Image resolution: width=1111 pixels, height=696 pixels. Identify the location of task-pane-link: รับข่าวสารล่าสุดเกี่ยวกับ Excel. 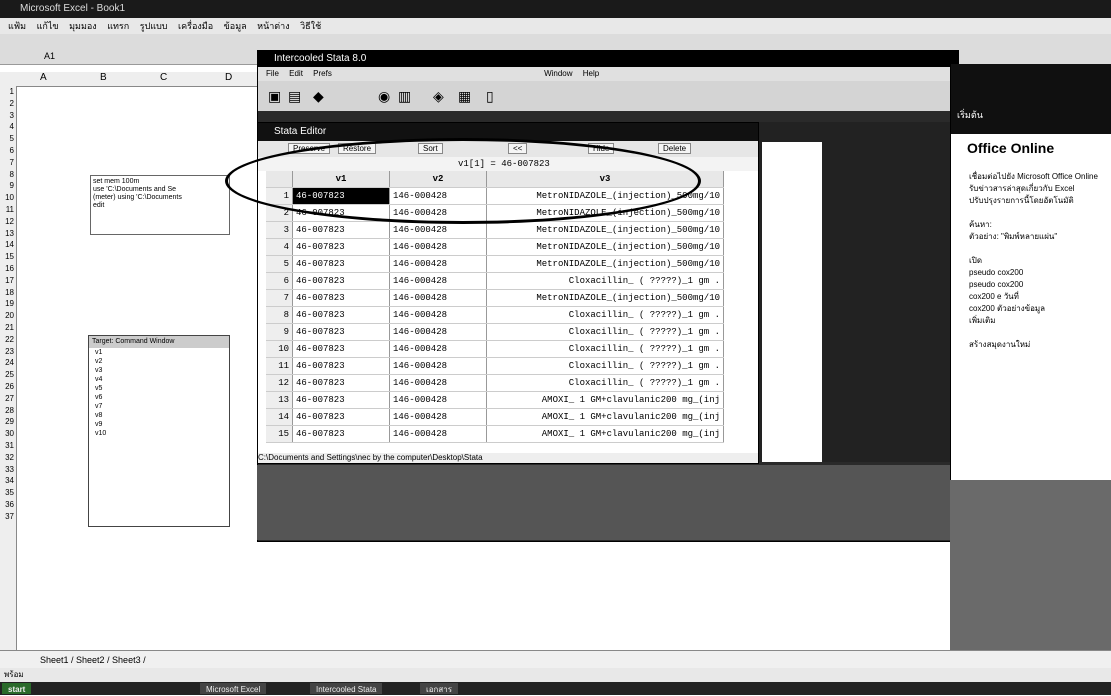
(1031, 189).